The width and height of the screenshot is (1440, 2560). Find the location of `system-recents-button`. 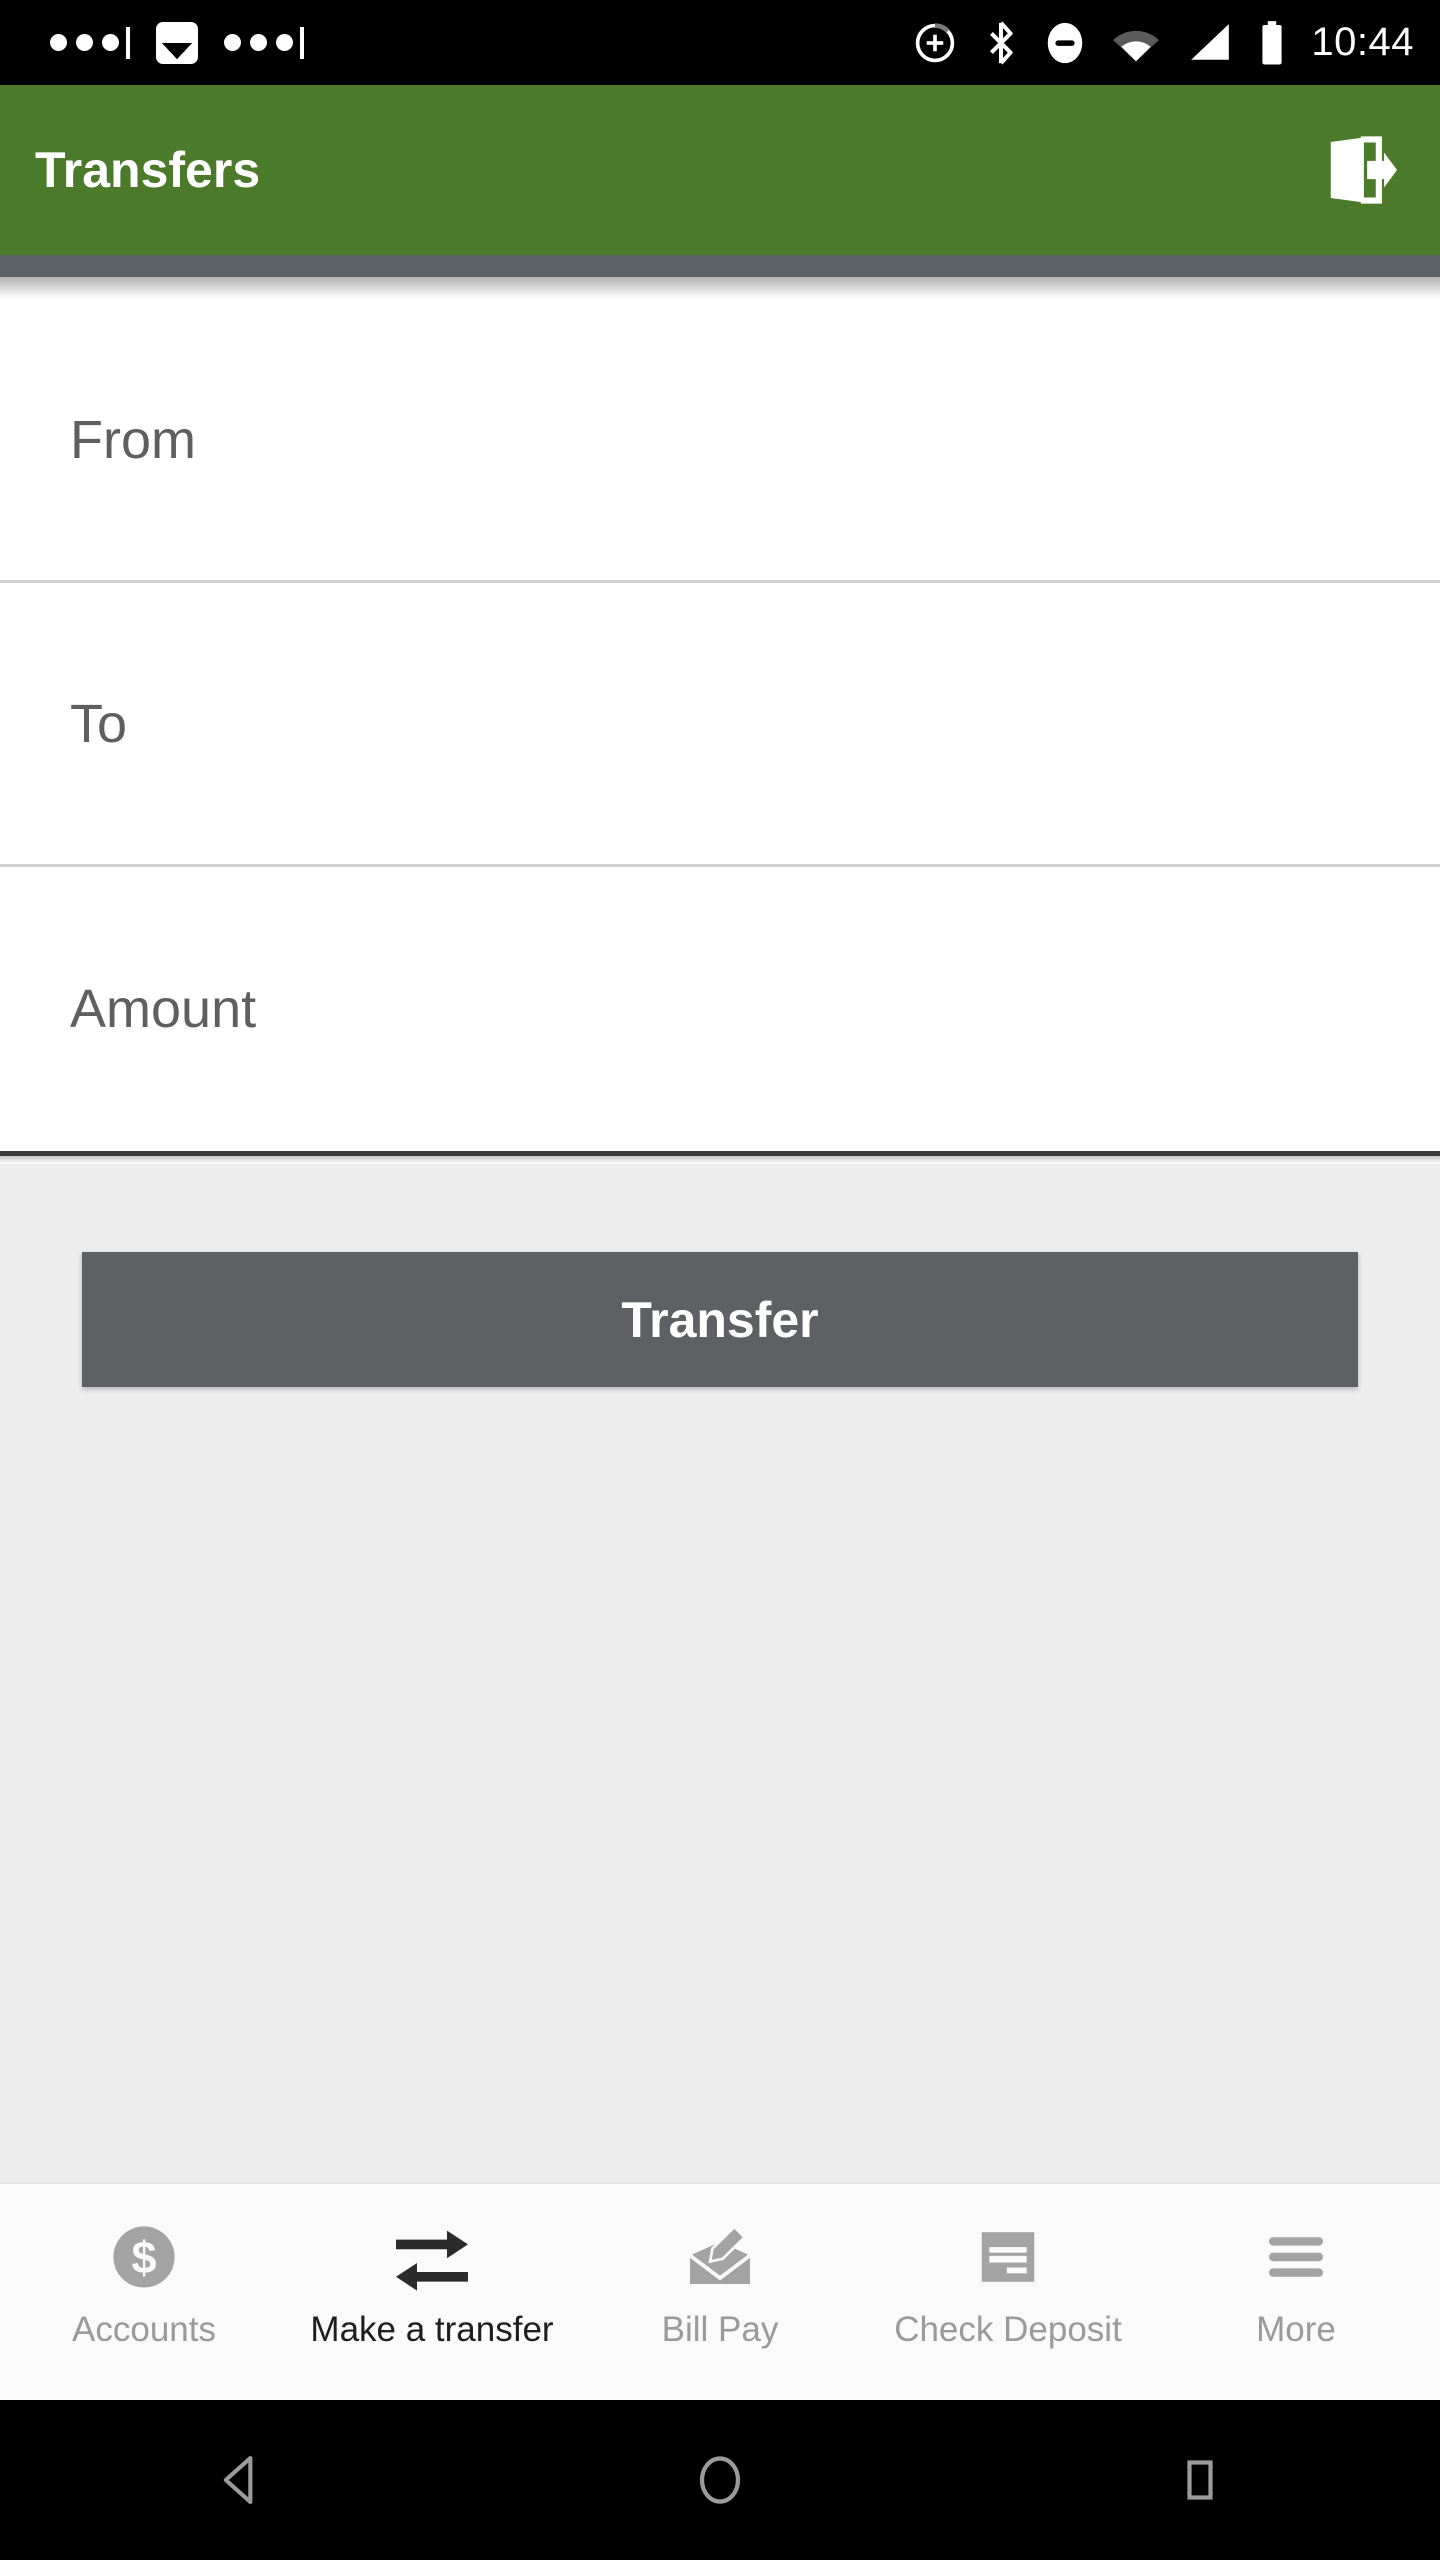

system-recents-button is located at coordinates (1200, 2480).